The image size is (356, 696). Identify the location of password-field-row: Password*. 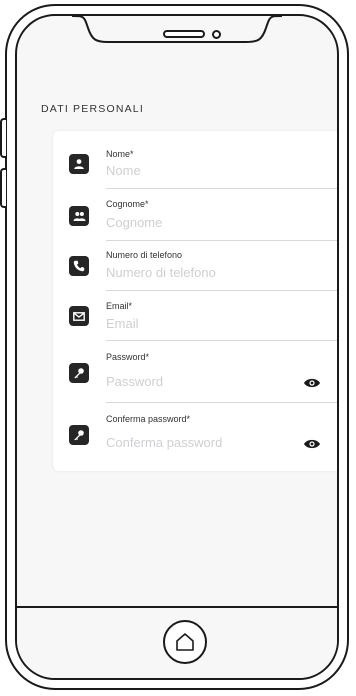
(195, 372).